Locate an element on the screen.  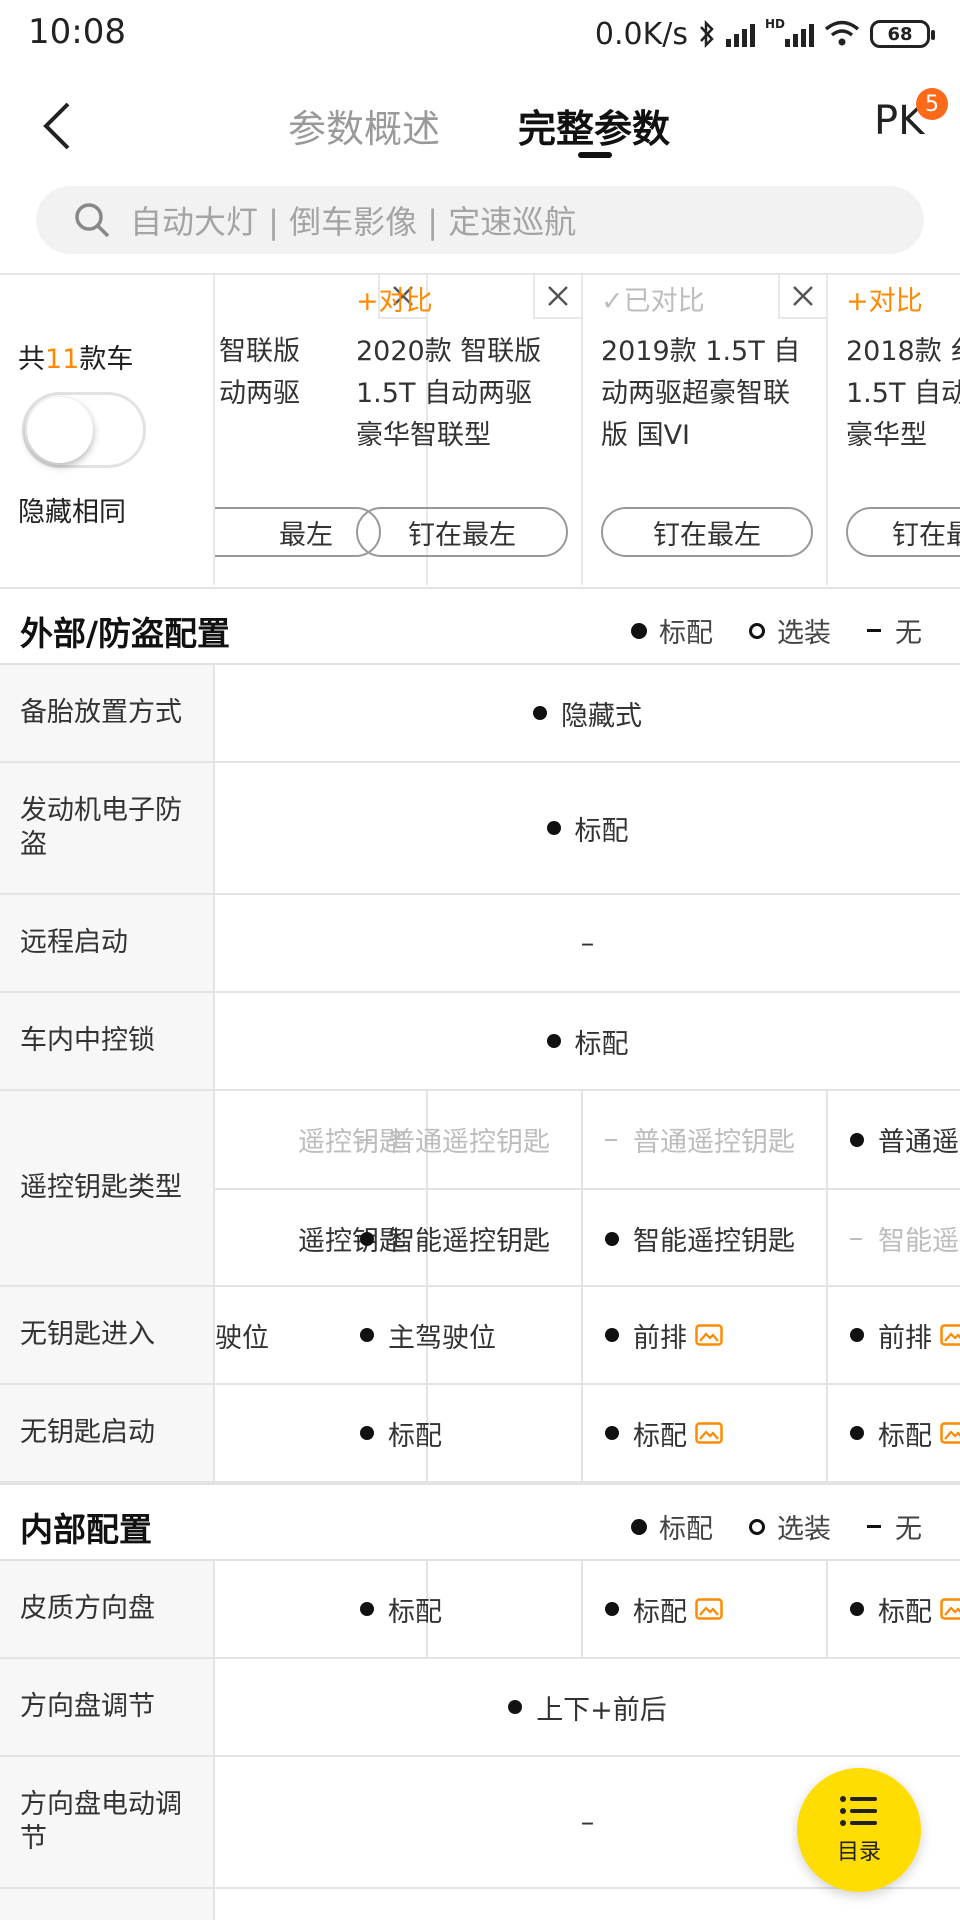
param-row: 备胎放置方式 隐藏式 is located at coordinates (480, 714).